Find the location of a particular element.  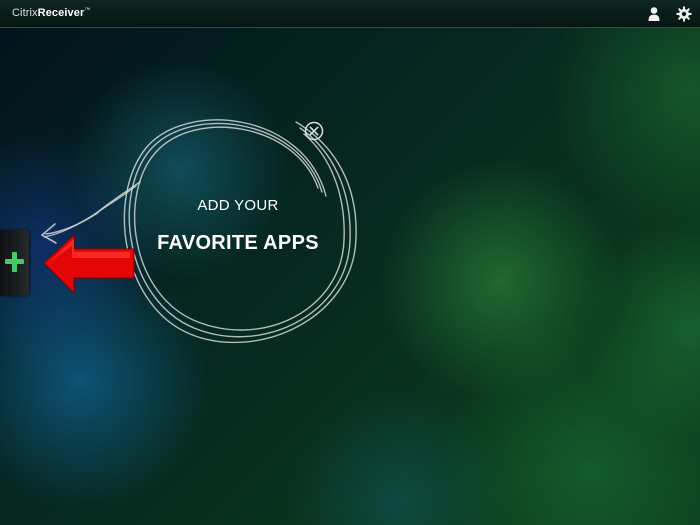

top-bar: CitrixReceiver™ is located at coordinates (350, 14).